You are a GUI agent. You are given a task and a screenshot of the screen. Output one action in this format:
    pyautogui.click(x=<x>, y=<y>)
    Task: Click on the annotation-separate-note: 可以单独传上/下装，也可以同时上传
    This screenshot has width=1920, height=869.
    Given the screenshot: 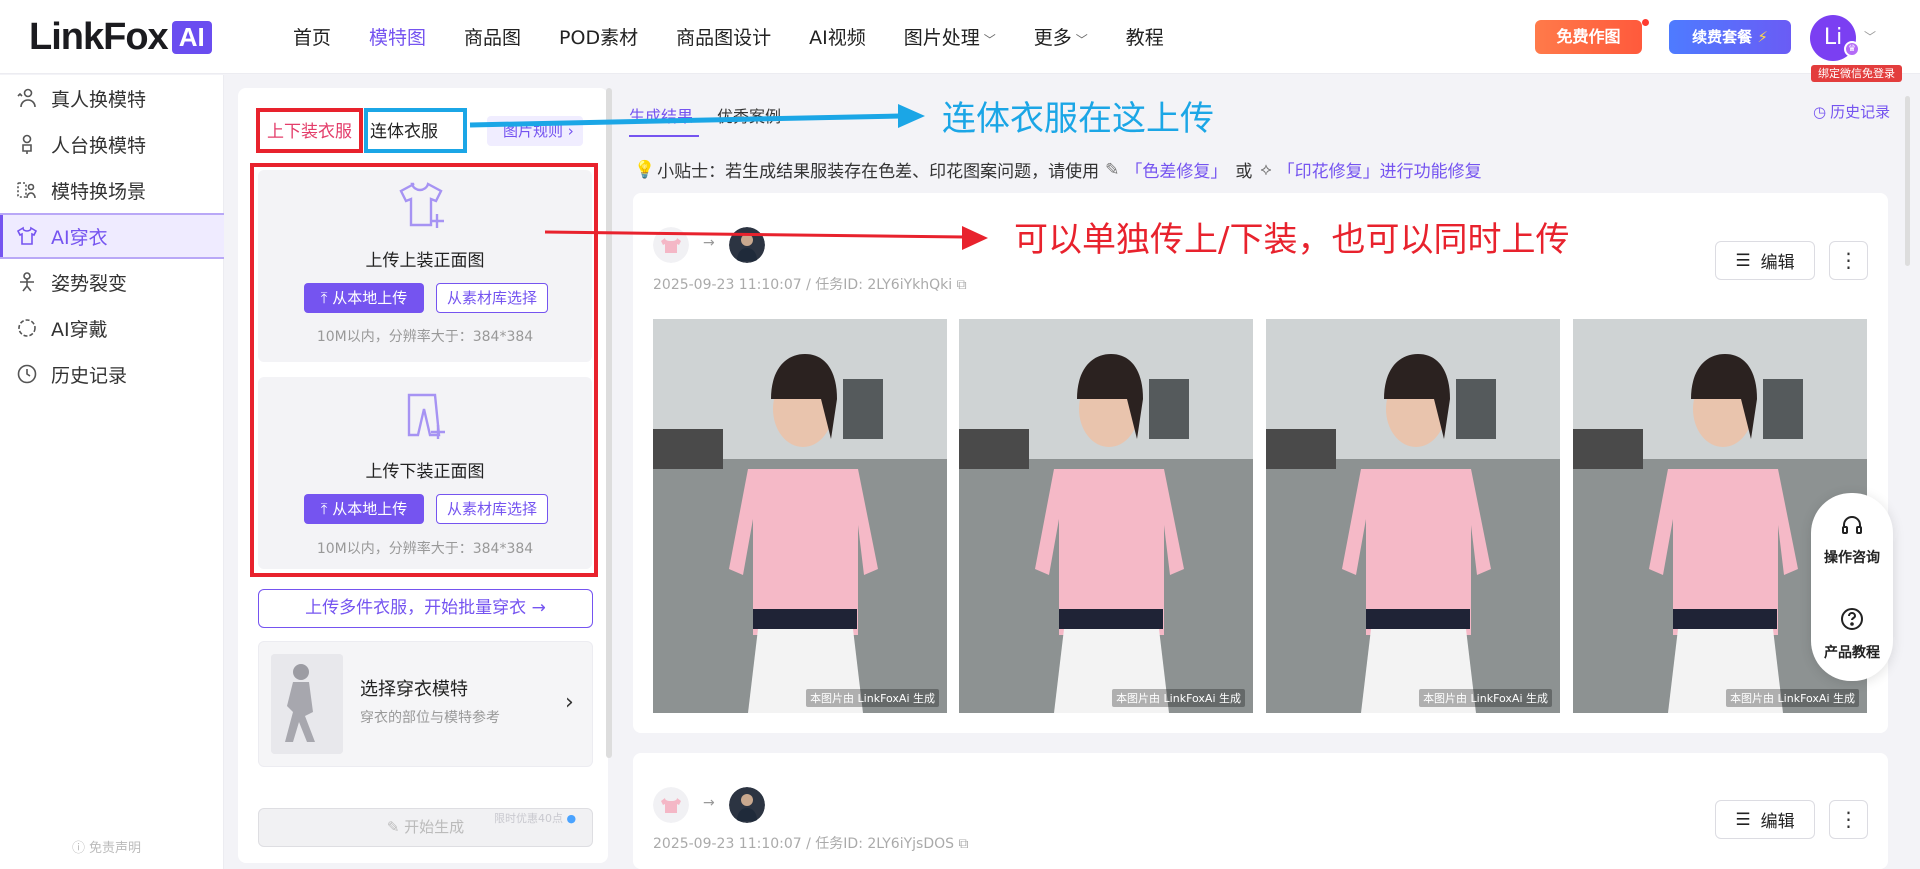 What is the action you would take?
    pyautogui.click(x=1292, y=240)
    